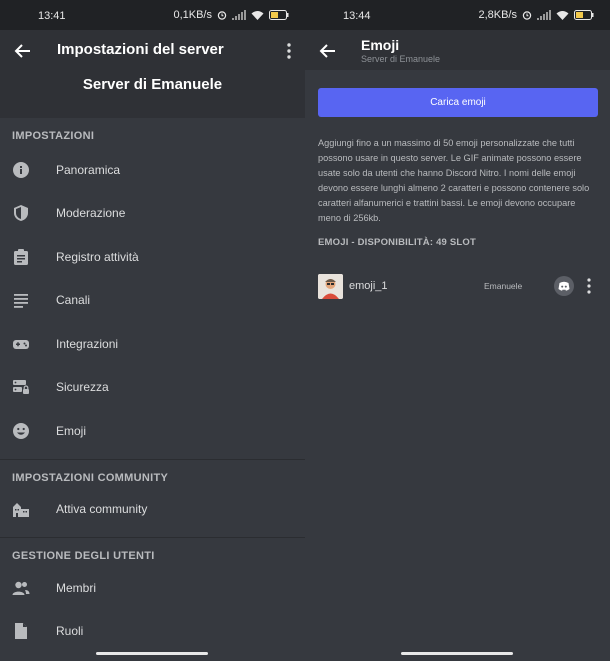 This screenshot has width=610, height=661. Describe the element at coordinates (357, 16) in the screenshot. I see `status-time: 13:44` at that location.